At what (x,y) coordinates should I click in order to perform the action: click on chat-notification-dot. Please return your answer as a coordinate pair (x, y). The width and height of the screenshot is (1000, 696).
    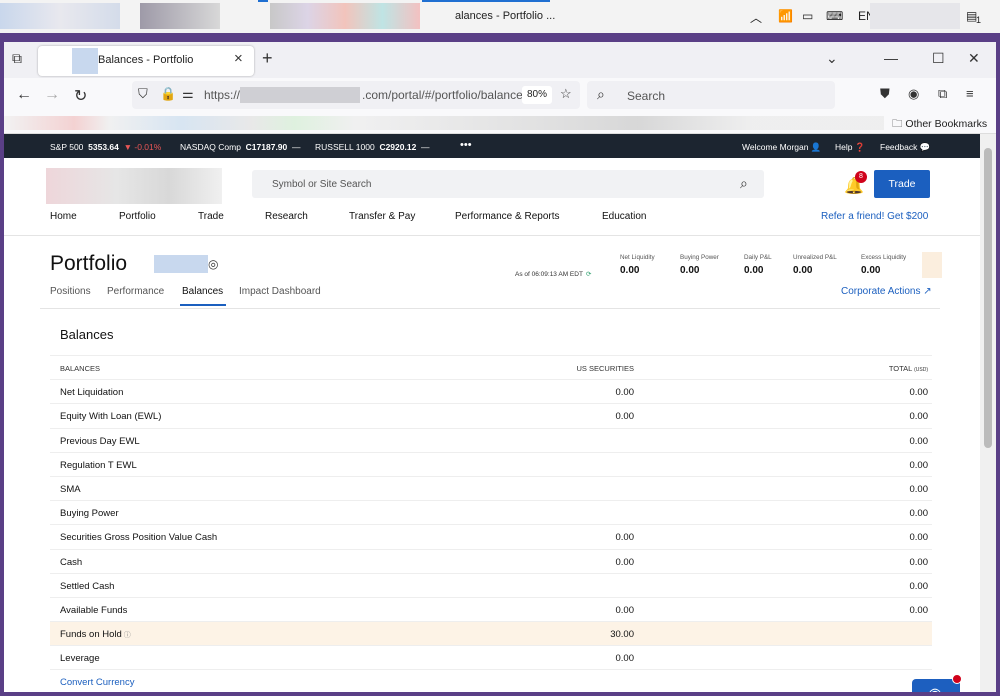
    Looking at the image, I should click on (957, 679).